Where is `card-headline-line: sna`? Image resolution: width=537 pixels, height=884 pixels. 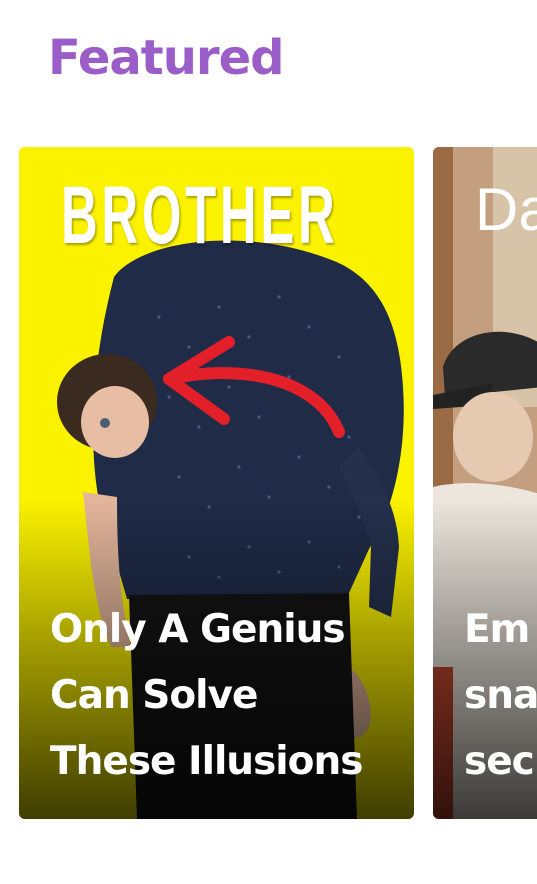
card-headline-line: sna is located at coordinates (500, 695).